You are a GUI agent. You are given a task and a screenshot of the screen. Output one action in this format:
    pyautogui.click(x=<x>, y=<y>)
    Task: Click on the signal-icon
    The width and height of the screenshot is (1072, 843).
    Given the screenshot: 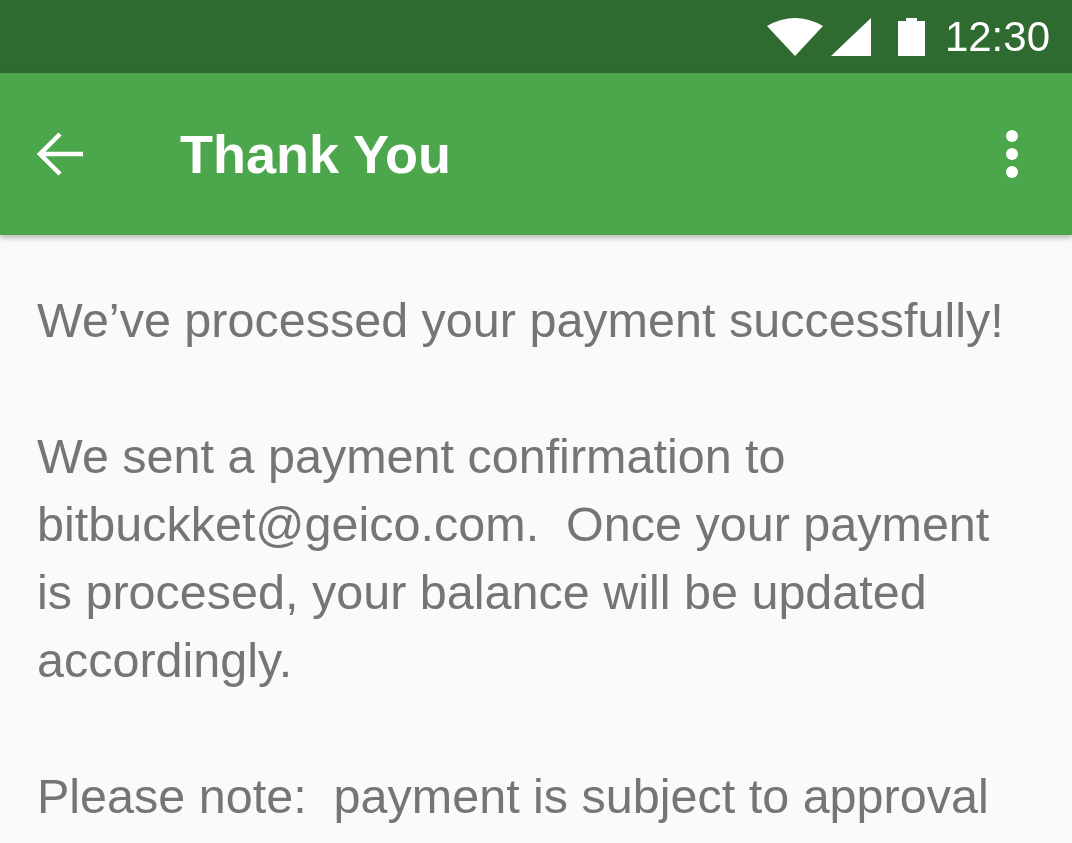 What is the action you would take?
    pyautogui.click(x=850, y=36)
    